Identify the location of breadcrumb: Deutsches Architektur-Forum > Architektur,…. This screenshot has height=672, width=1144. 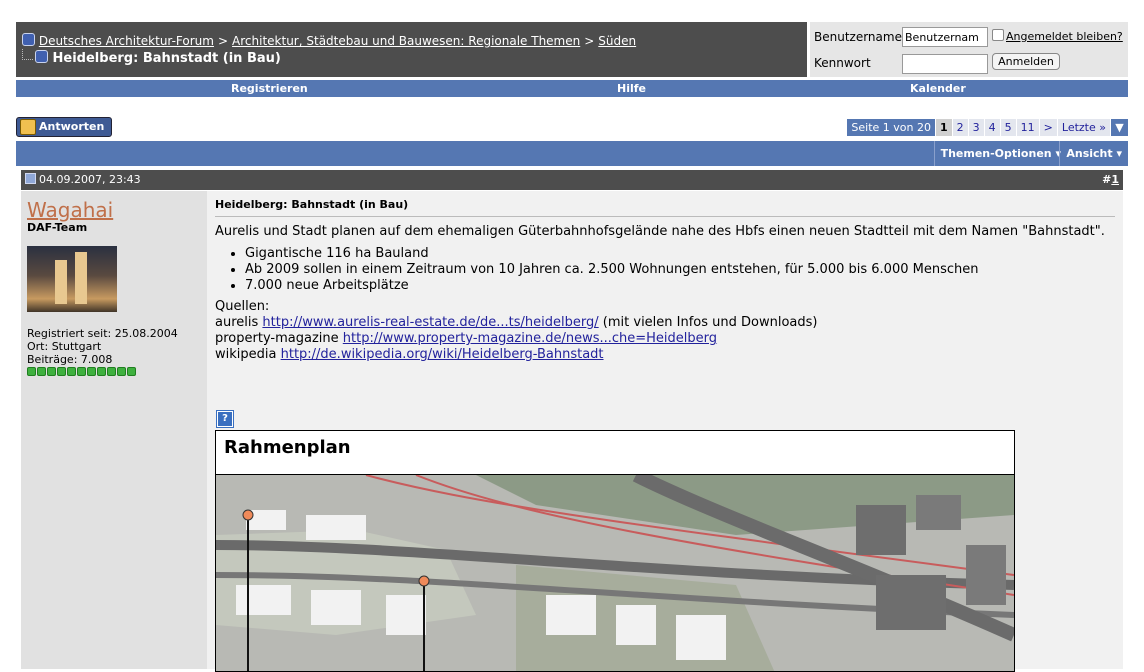
(329, 40).